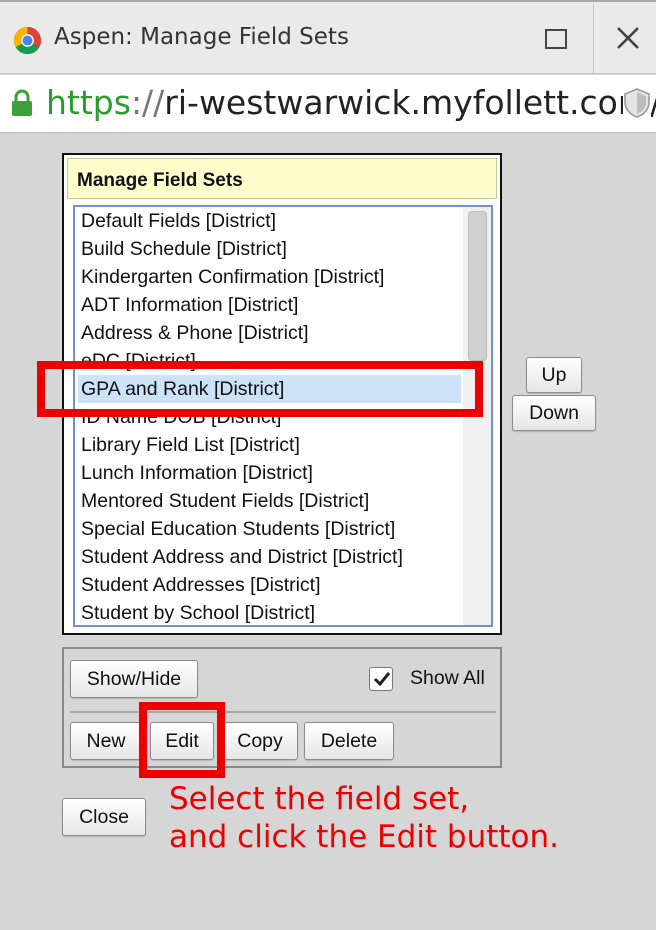  Describe the element at coordinates (364, 837) in the screenshot. I see `instruction-line-2: and click the Edit button.` at that location.